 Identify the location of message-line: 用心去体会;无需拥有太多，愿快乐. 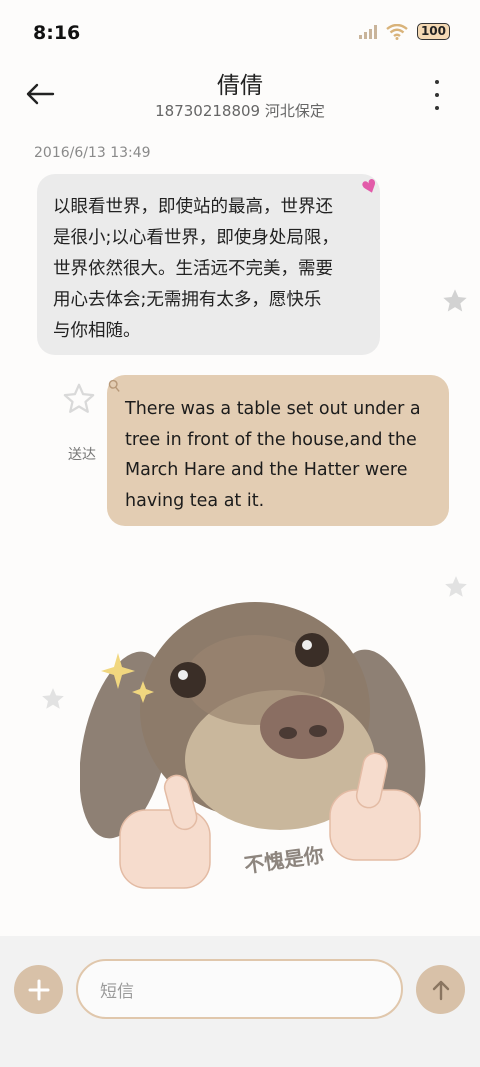
(187, 300).